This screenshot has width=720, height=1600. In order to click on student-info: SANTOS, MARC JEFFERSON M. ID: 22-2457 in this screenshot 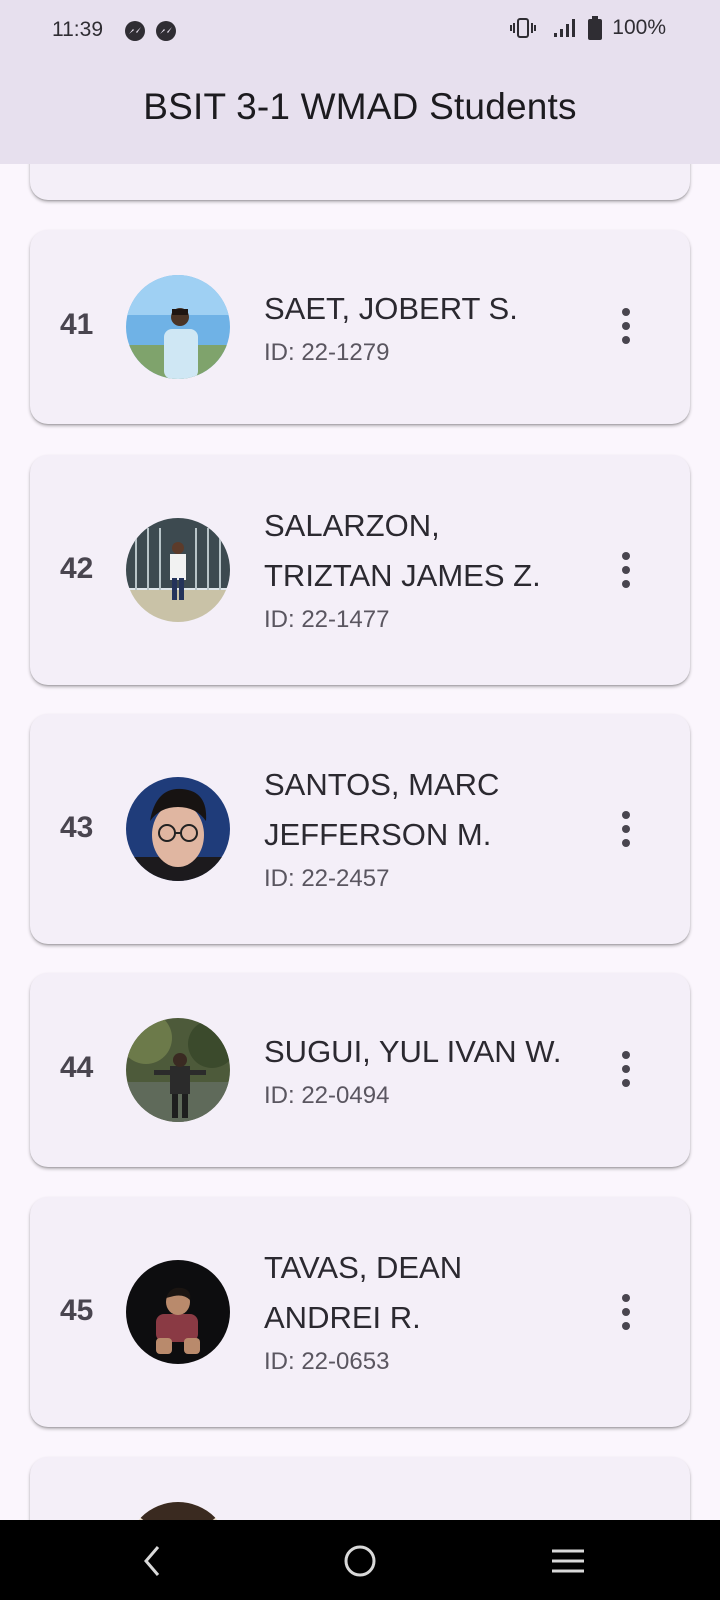, I will do `click(434, 828)`.